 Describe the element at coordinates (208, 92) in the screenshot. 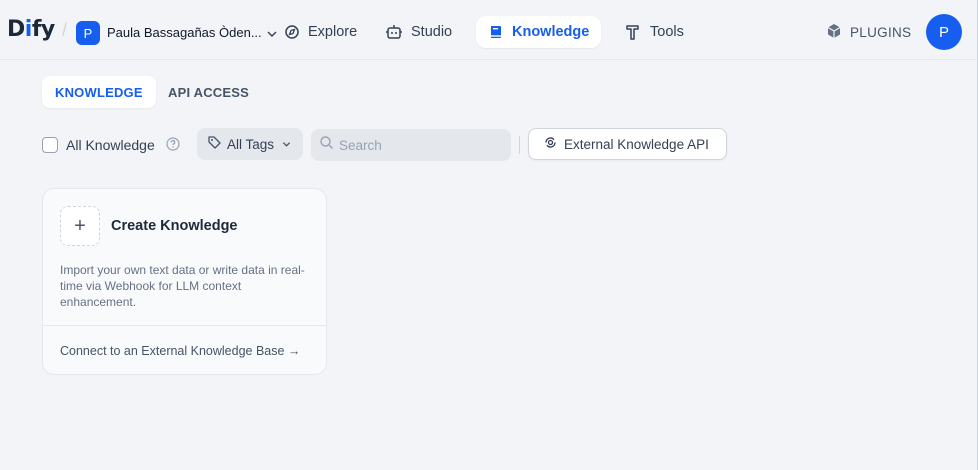

I see `tab-api-access: API ACCESS` at that location.